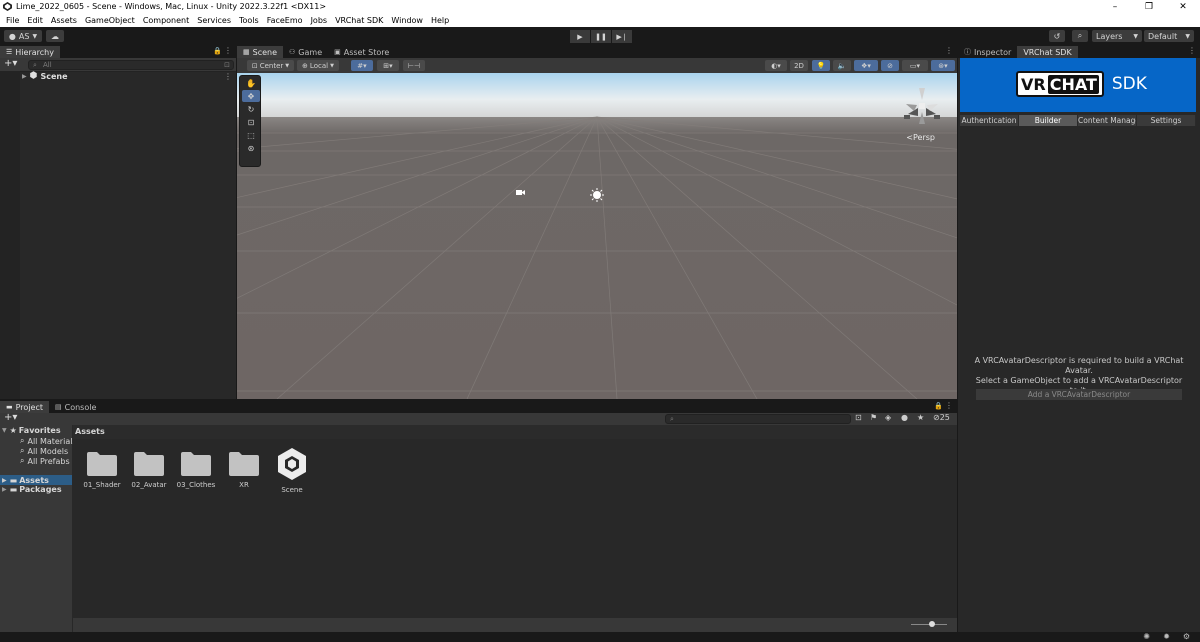 The width and height of the screenshot is (1200, 642). What do you see at coordinates (64, 20) in the screenshot?
I see `menu-assets: Assets` at bounding box center [64, 20].